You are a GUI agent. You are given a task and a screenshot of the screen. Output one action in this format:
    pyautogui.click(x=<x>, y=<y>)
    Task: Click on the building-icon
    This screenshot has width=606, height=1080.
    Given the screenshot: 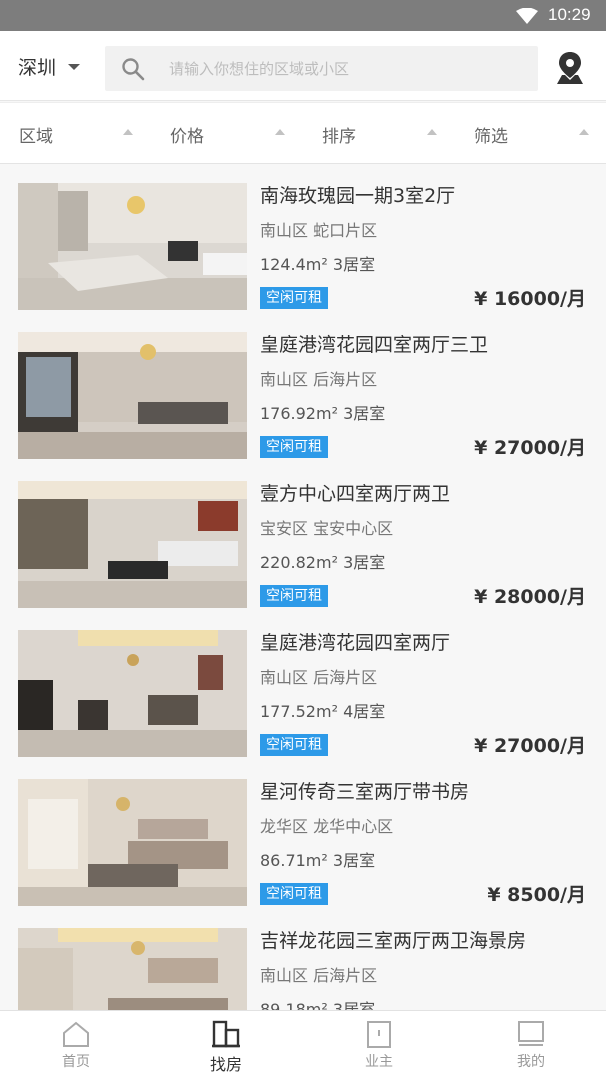 What is the action you would take?
    pyautogui.click(x=226, y=1034)
    